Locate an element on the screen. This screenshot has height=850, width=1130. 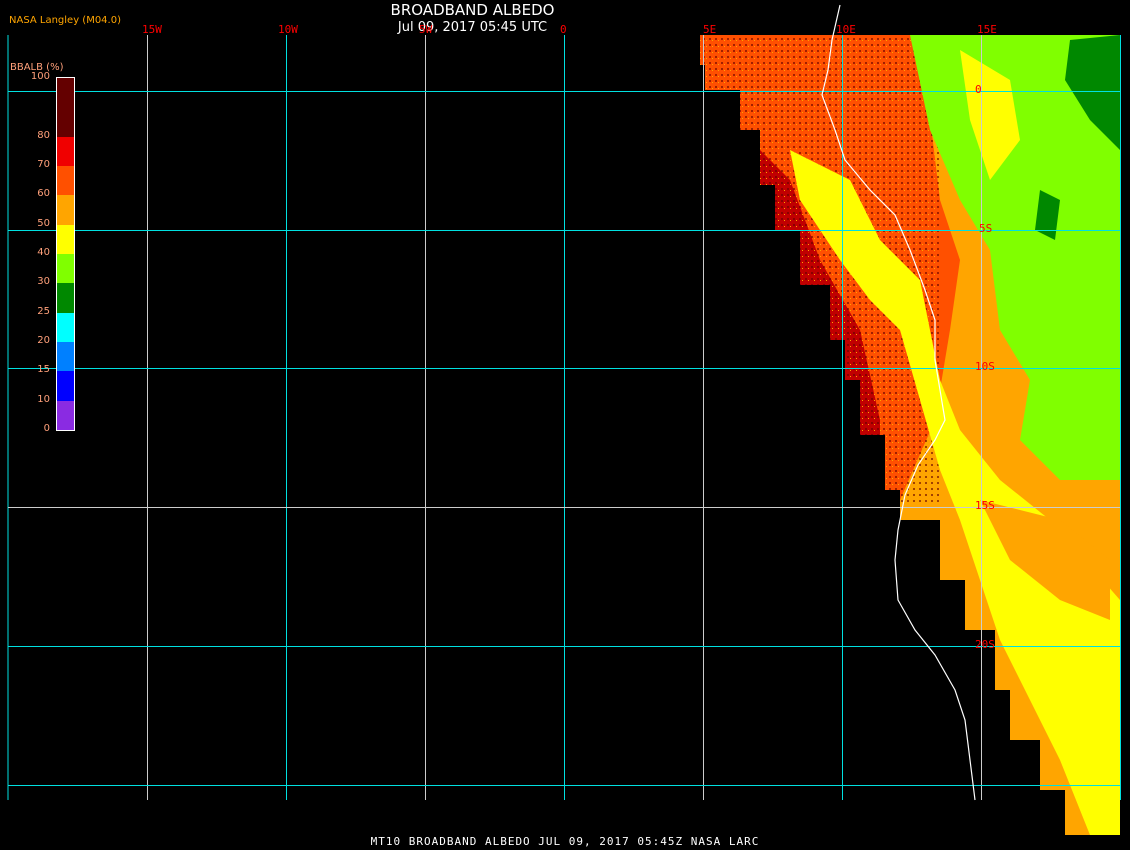
colorbar is located at coordinates (65, 254).